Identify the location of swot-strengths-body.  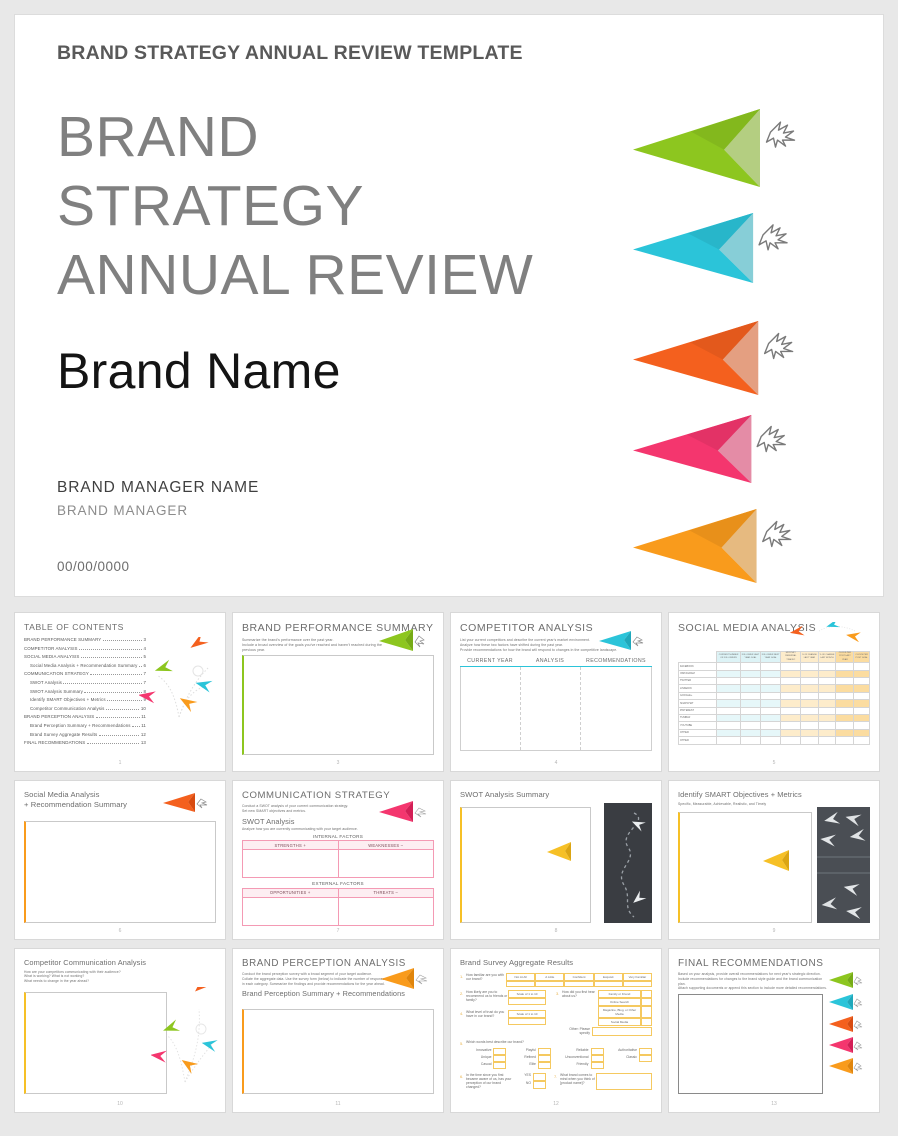
(290, 863).